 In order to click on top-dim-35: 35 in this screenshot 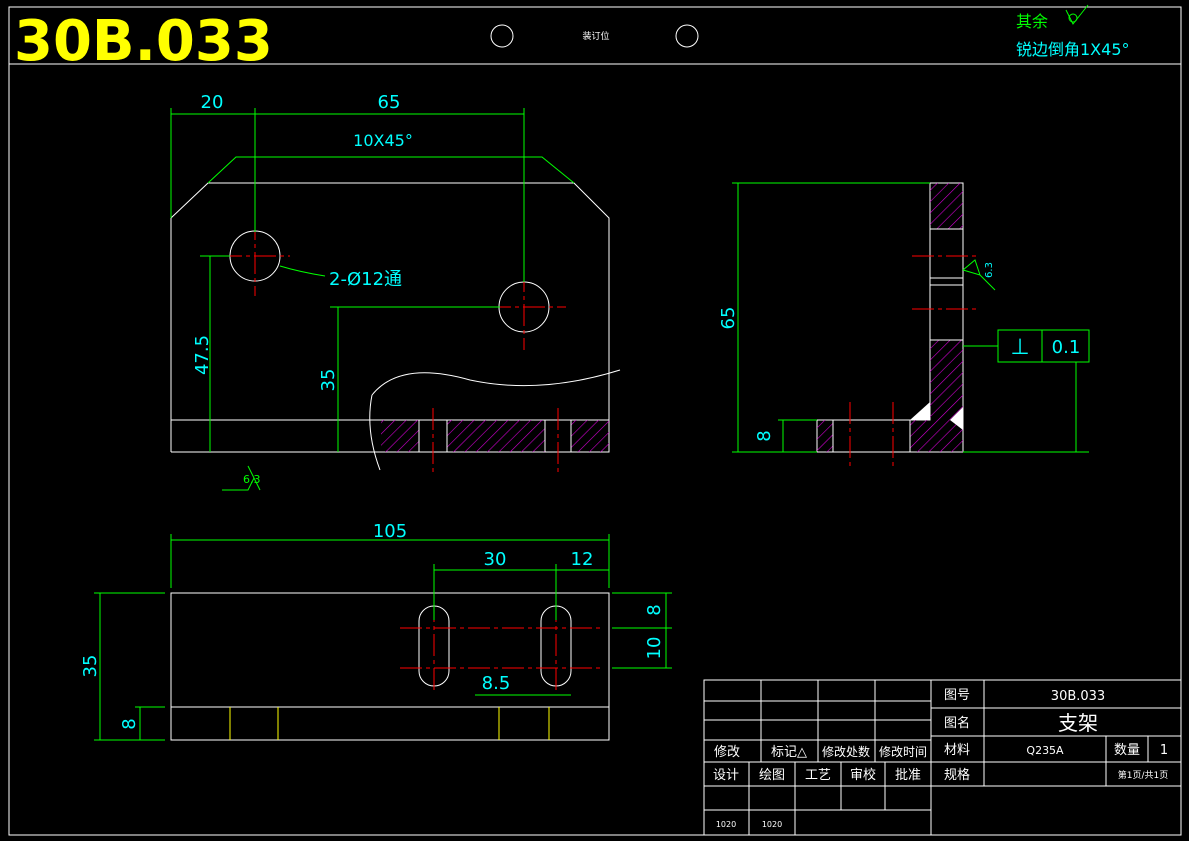, I will do `click(90, 666)`.